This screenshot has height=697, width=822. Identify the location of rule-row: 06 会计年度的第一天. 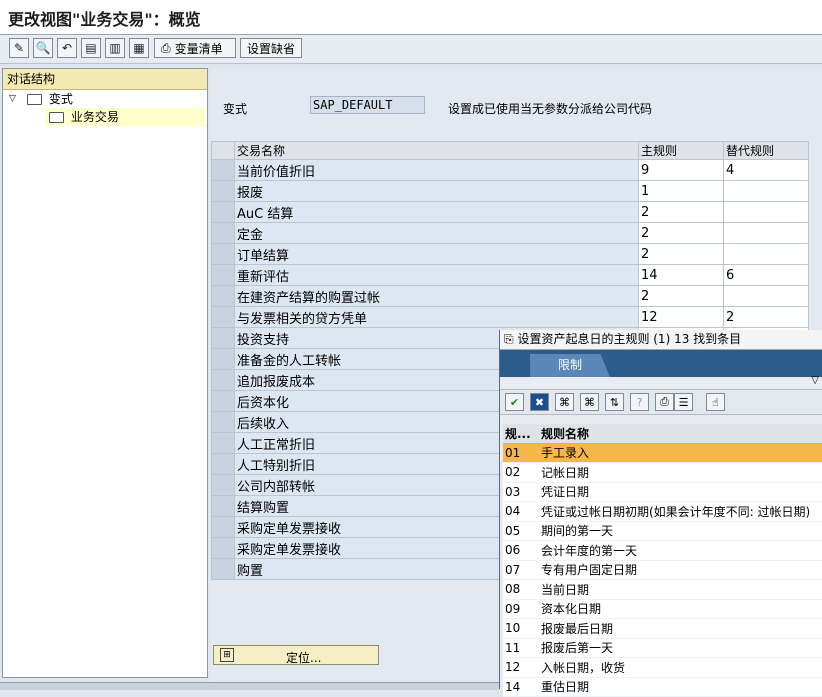
(662, 550).